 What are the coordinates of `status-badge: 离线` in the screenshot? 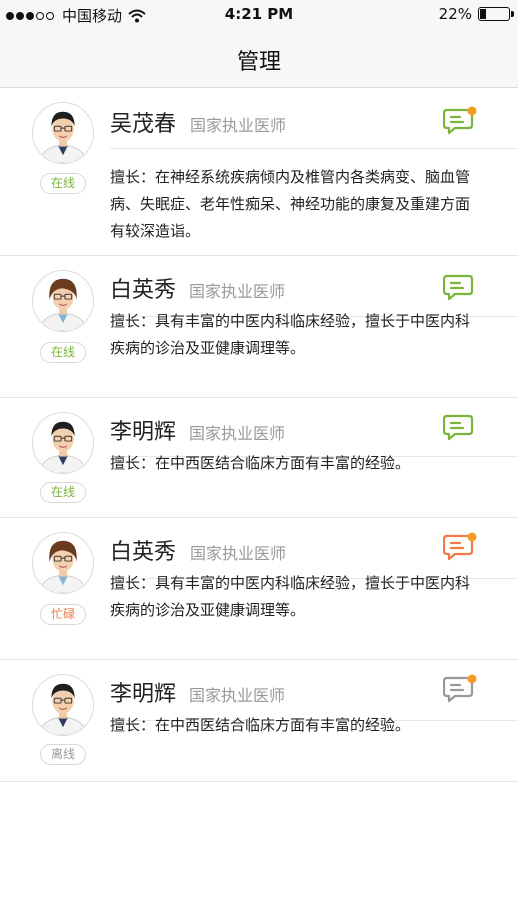 It's located at (63, 754).